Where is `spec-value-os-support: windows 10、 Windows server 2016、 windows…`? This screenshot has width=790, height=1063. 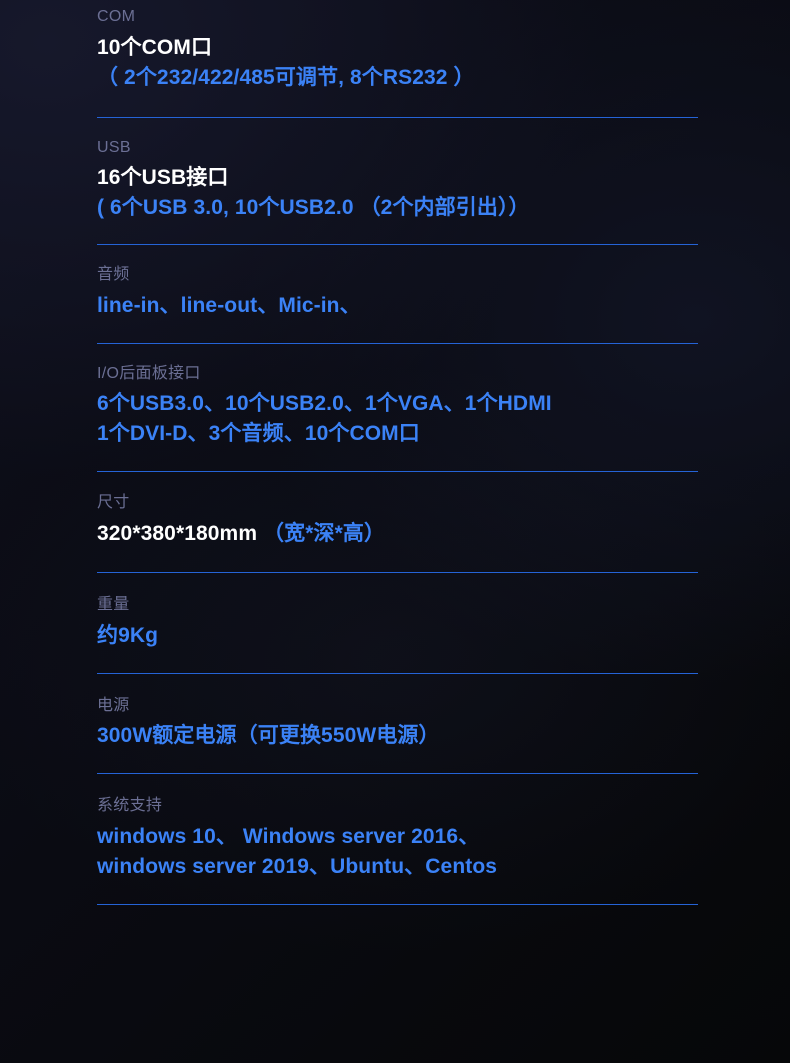
spec-value-os-support: windows 10、 Windows server 2016、 windows… is located at coordinates (397, 852).